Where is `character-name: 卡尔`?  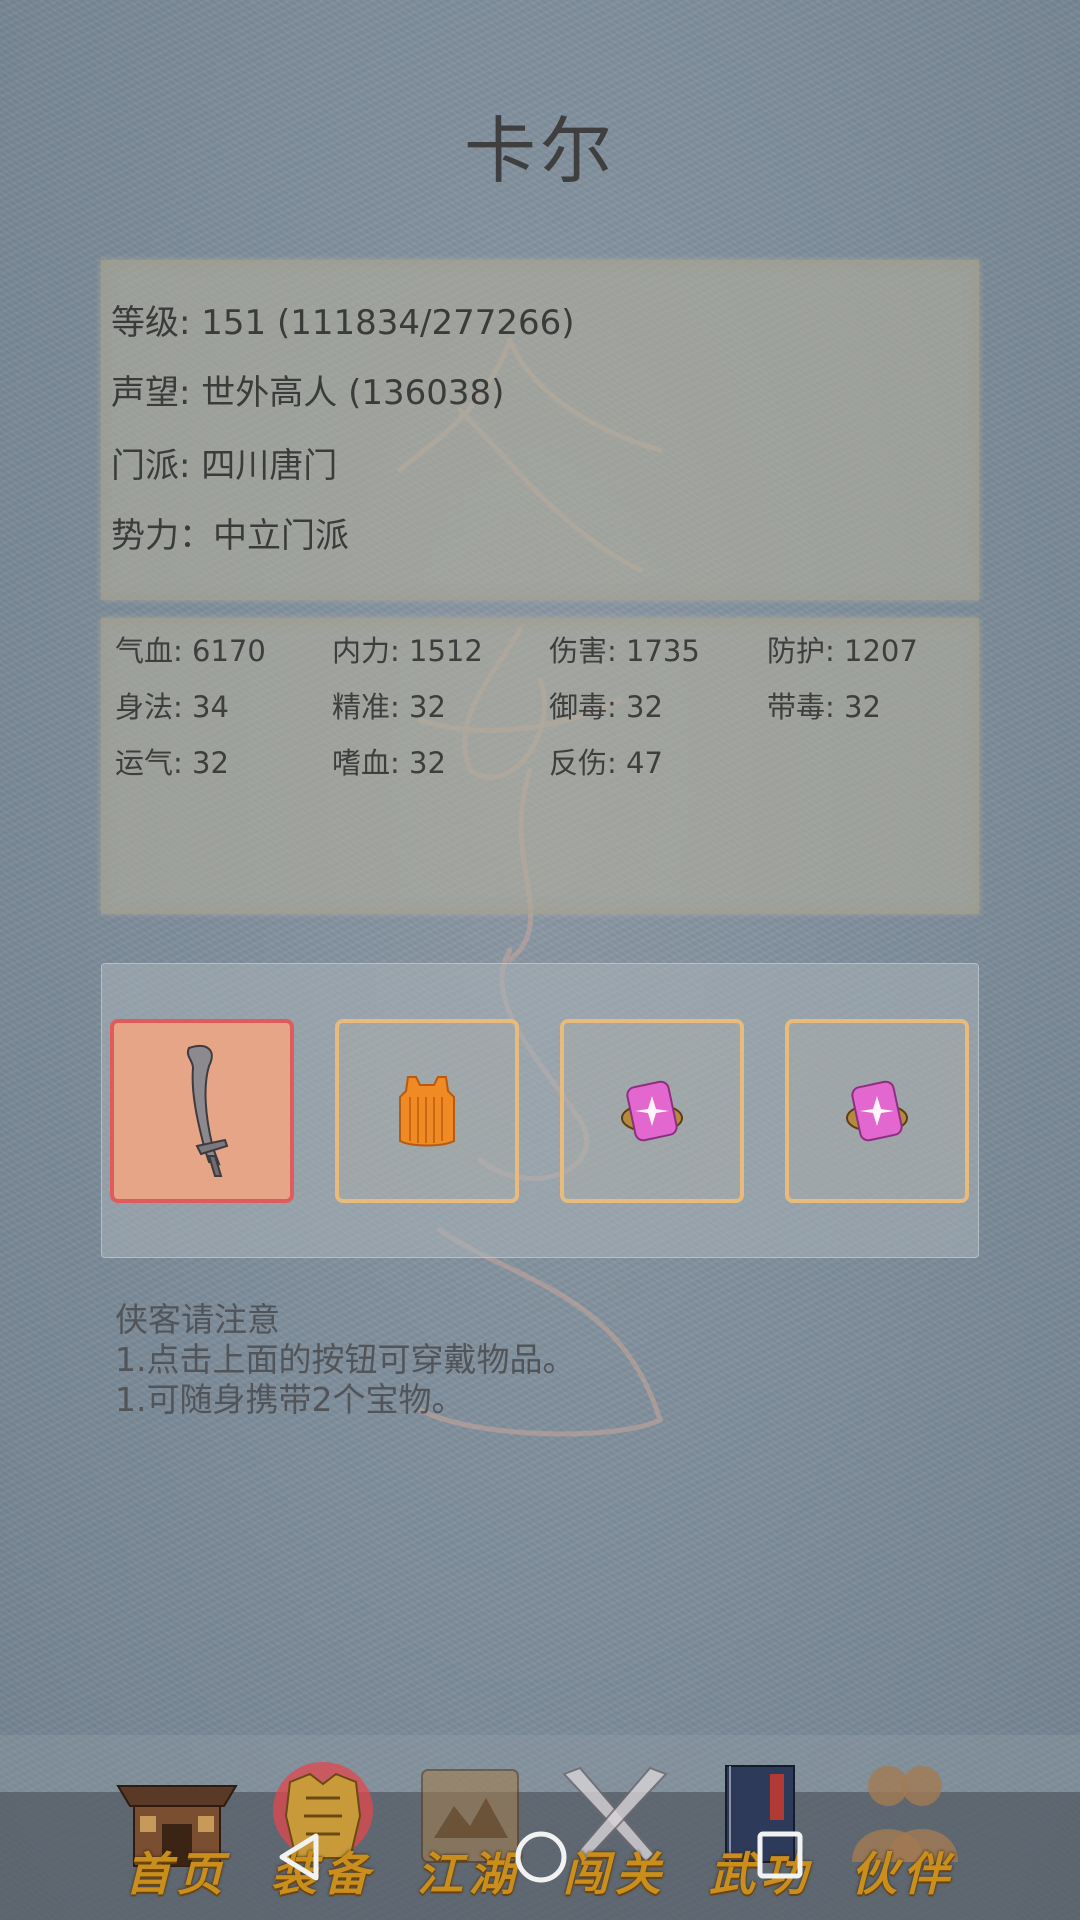
character-name: 卡尔 is located at coordinates (539, 151).